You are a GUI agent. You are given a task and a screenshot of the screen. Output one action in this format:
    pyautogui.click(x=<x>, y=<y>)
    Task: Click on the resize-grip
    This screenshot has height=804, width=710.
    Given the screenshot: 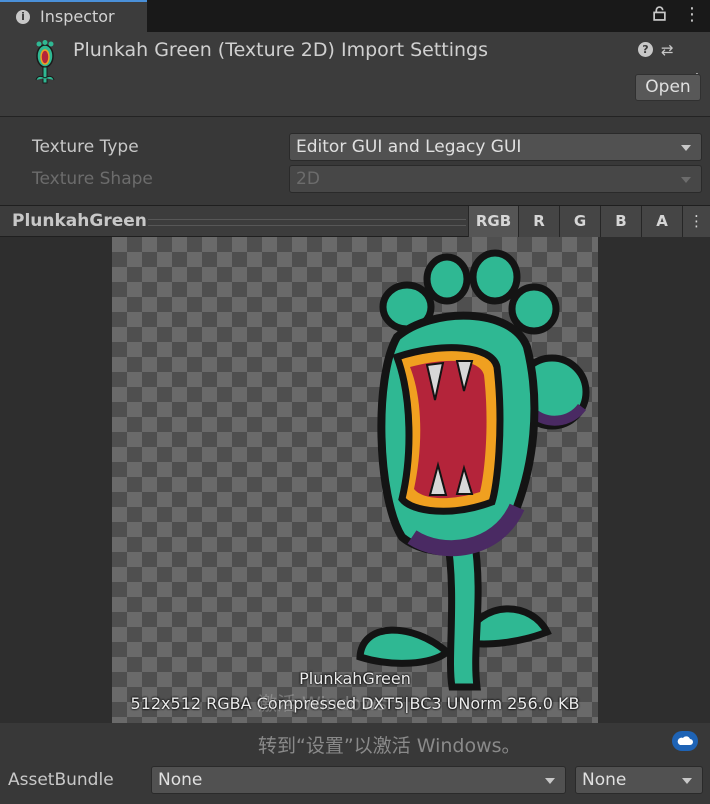 What is the action you would take?
    pyautogui.click(x=307, y=222)
    